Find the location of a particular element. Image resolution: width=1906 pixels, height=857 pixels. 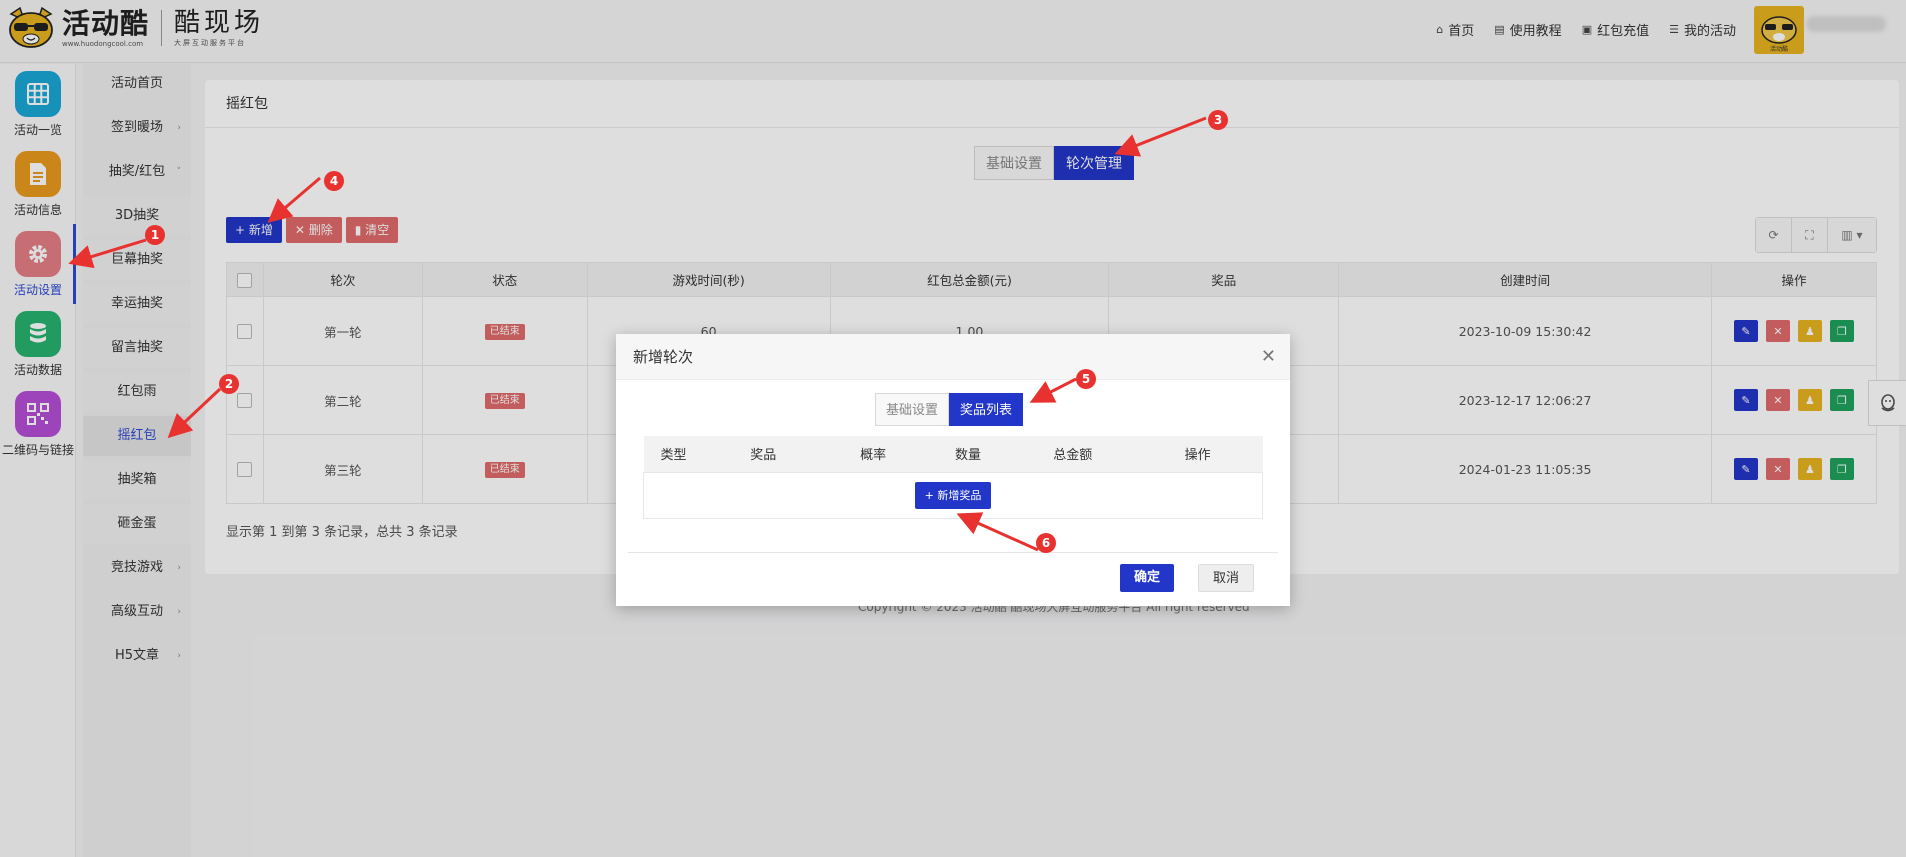

column-header: 奖品 is located at coordinates (763, 454).